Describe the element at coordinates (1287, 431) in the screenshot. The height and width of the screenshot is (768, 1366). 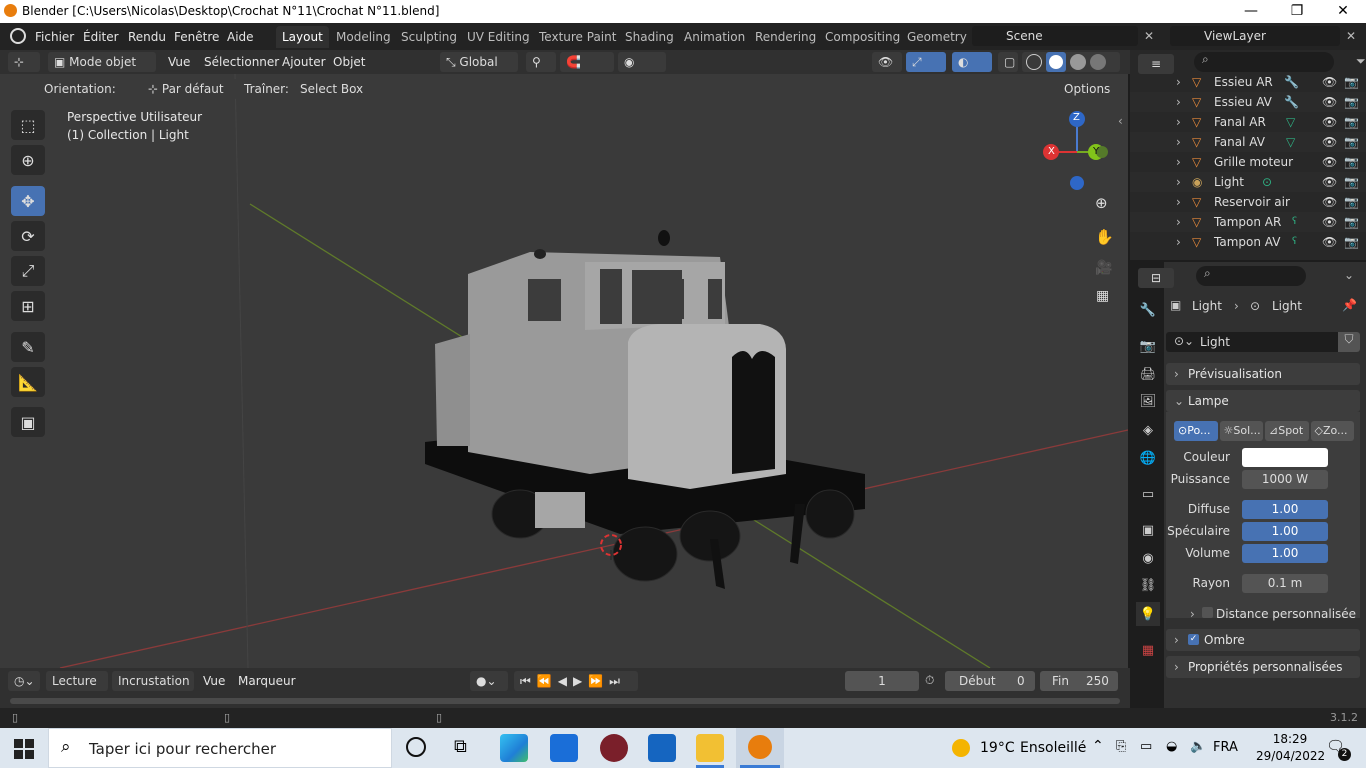
I see `light-type-spot: ⊿Spot` at that location.